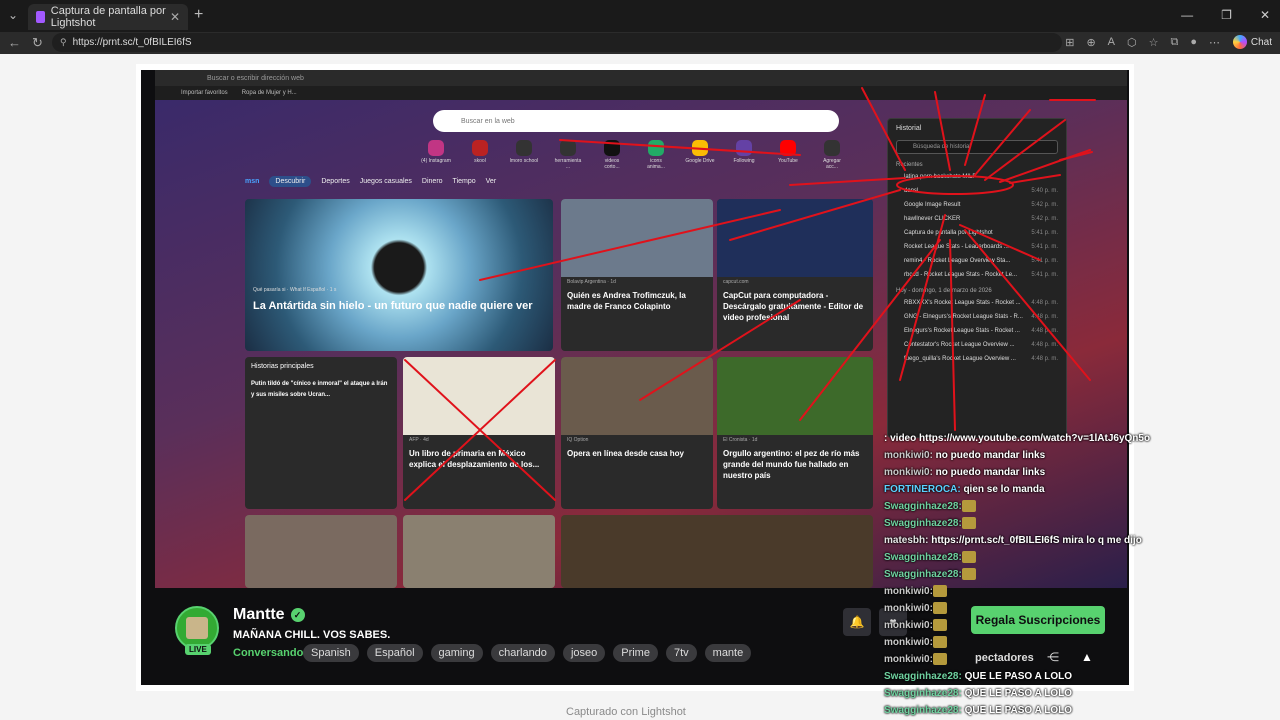 The height and width of the screenshot is (720, 1280). What do you see at coordinates (524, 155) in the screenshot?
I see `quick-link: lmoro school` at bounding box center [524, 155].